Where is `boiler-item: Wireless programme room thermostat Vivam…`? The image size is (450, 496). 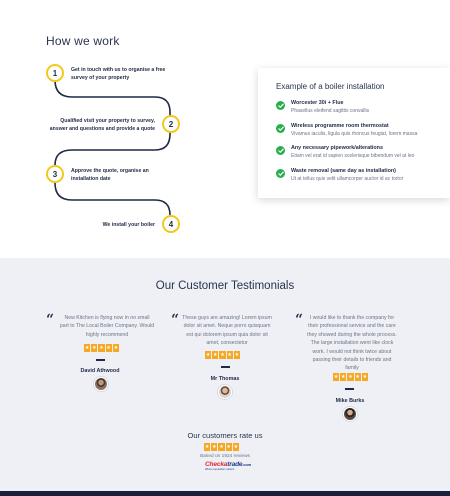
boiler-item: Wireless programme room thermostat Vivam… is located at coordinates (361, 133).